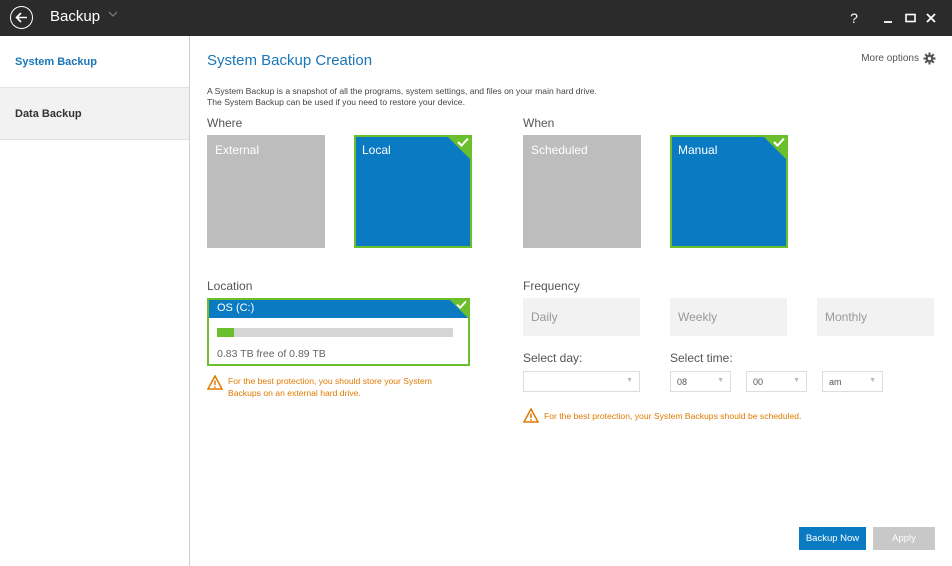  Describe the element at coordinates (413, 191) in the screenshot. I see `where-local-tile: Local` at that location.